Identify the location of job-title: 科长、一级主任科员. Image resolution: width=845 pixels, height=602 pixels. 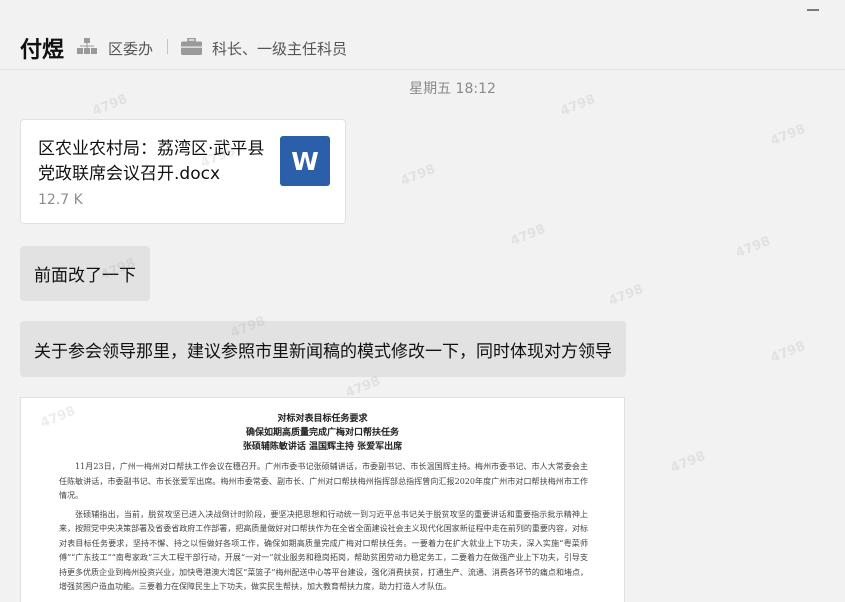
(280, 49).